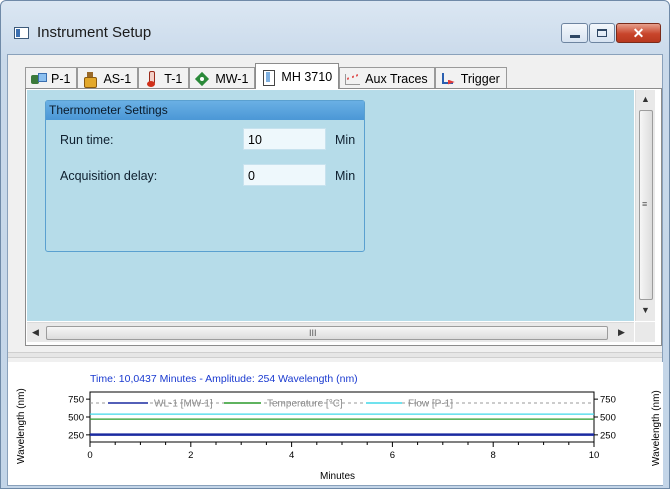  Describe the element at coordinates (232, 78) in the screenshot. I see `tab-label: MW-1` at that location.